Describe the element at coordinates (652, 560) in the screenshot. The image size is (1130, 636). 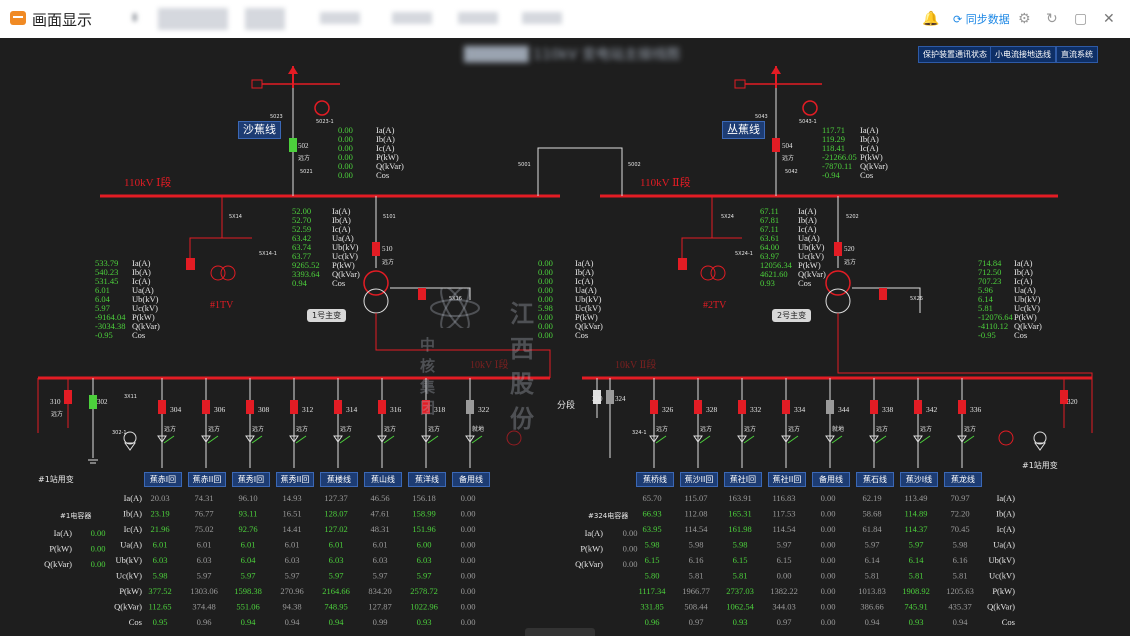
I see `feeder-value: 6.15` at that location.